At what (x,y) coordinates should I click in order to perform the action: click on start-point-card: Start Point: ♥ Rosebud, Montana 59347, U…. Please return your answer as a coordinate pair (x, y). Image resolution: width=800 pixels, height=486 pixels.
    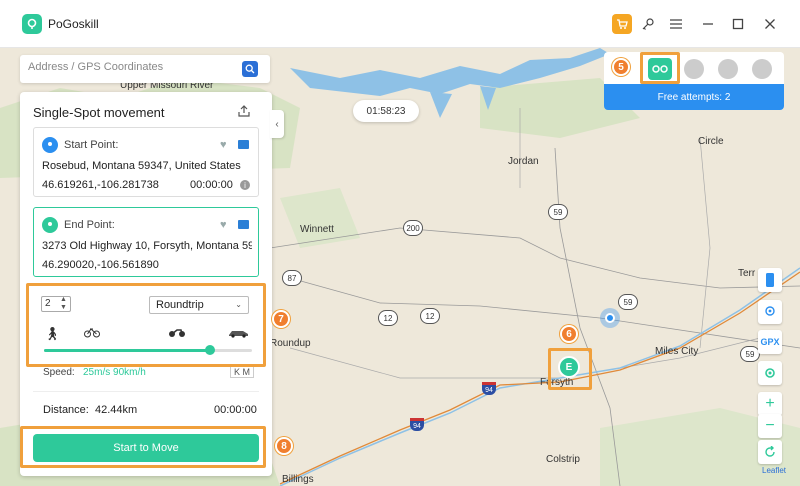
    Looking at the image, I should click on (146, 162).